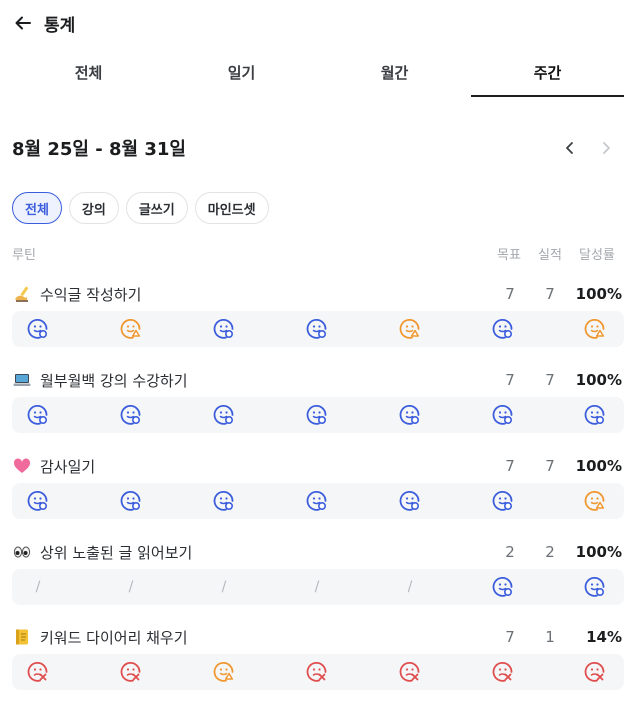 The height and width of the screenshot is (707, 640). What do you see at coordinates (37, 208) in the screenshot?
I see `chip-all: 전체` at bounding box center [37, 208].